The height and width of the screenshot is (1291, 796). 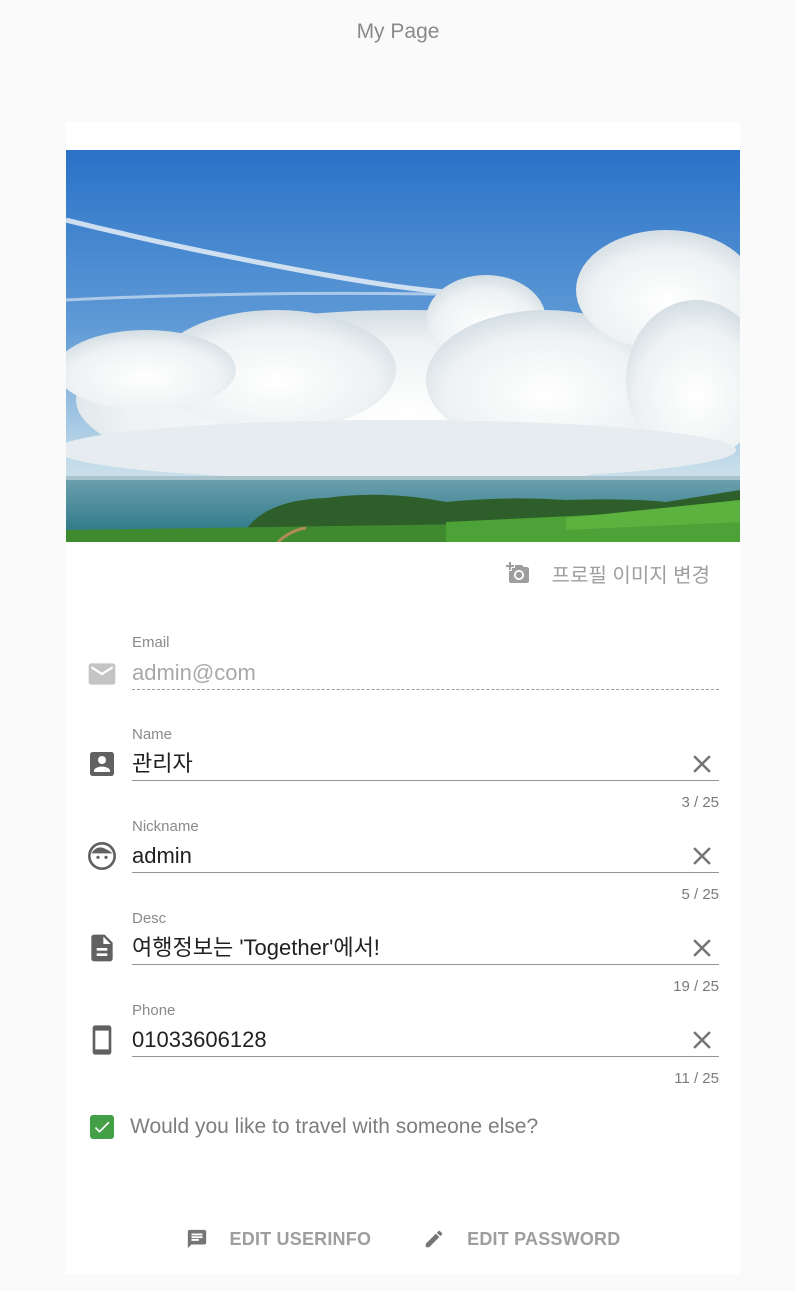 I want to click on nickname-input: admin, so click(x=425, y=856).